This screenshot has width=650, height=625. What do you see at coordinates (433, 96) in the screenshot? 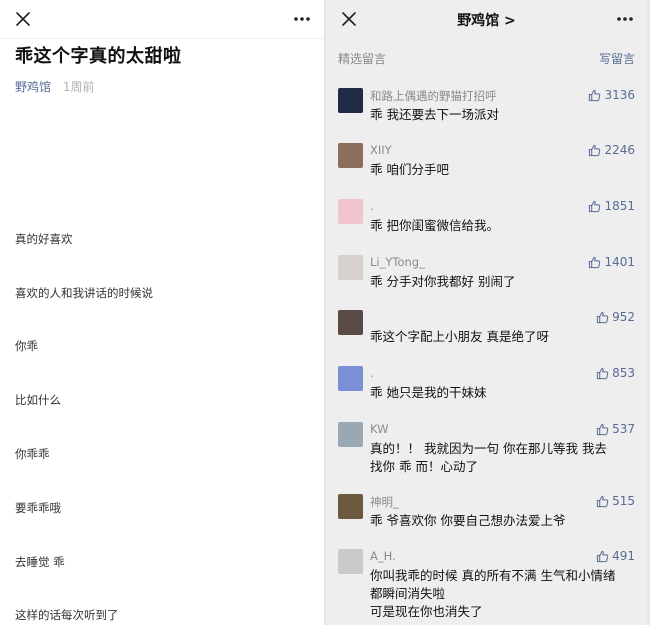
I see `comment-nickname: 和路上偶遇的野猫打招呼` at bounding box center [433, 96].